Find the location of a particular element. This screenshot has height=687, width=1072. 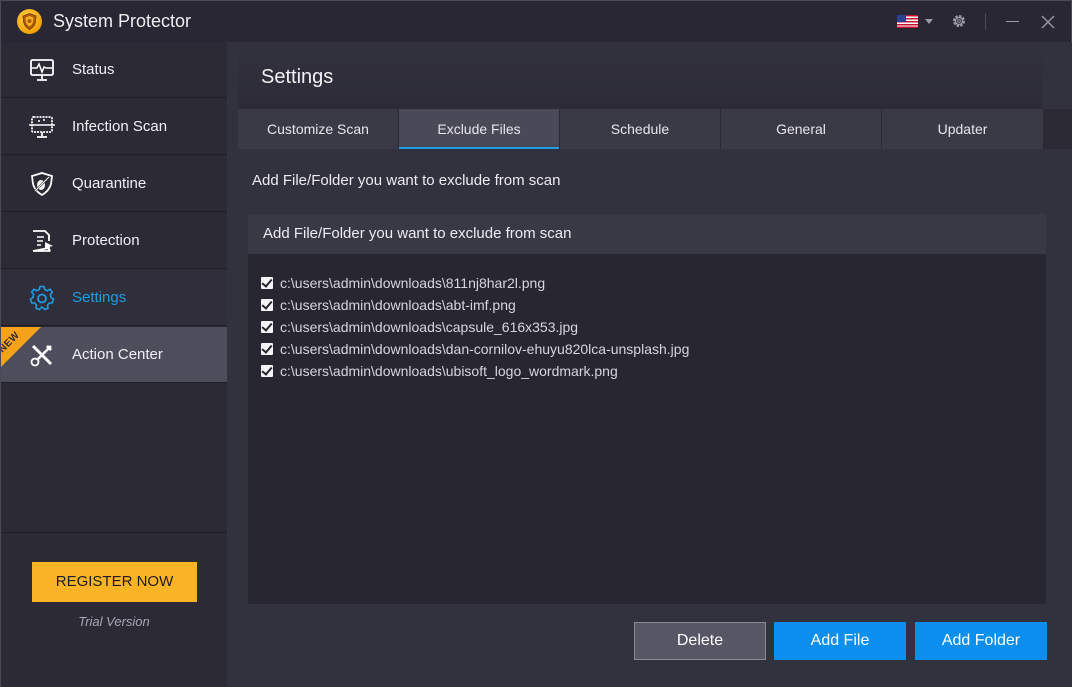

sidebar-item-action-center: NEW Action Center is located at coordinates (114, 355).